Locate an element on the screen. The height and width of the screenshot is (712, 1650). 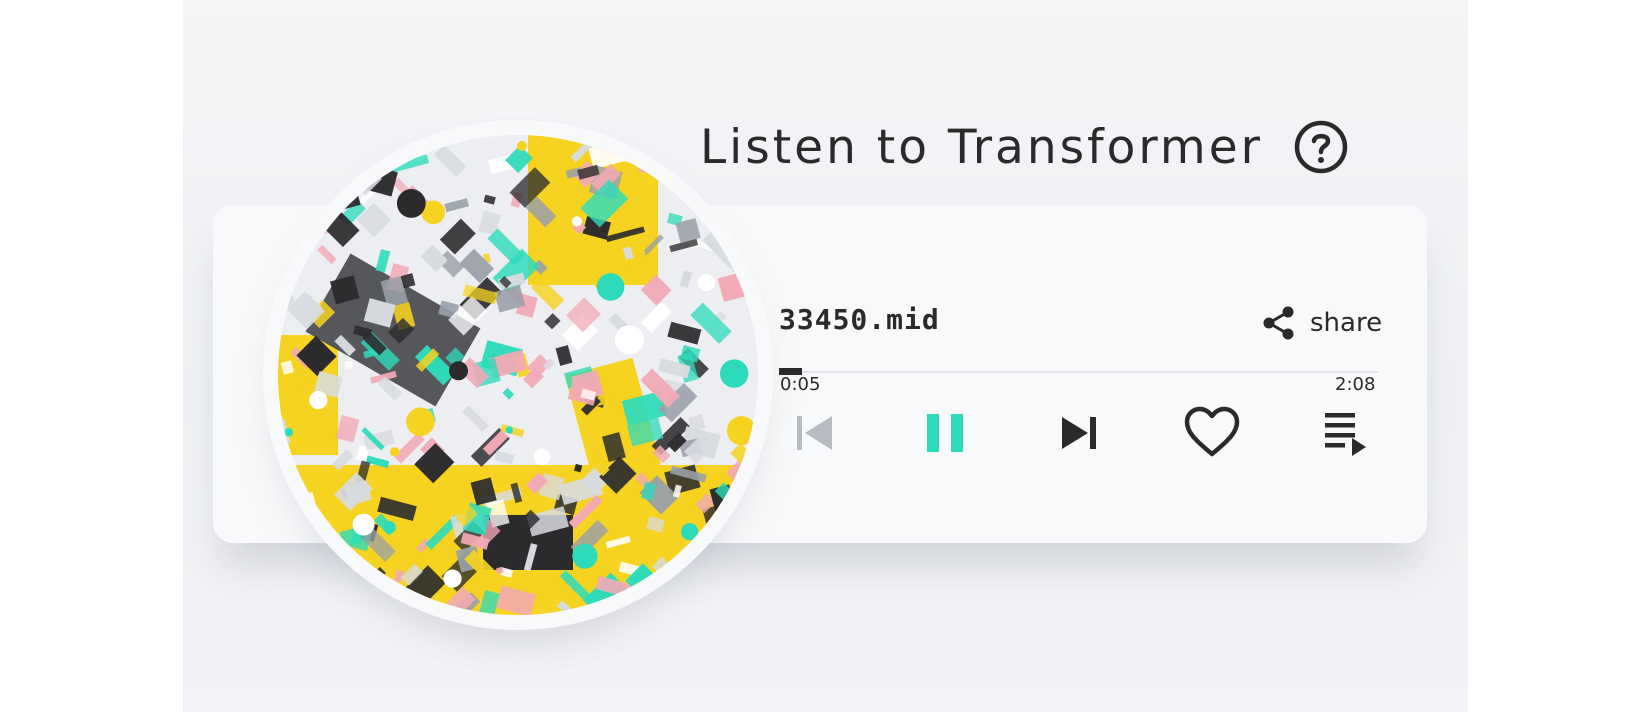
pause-icon is located at coordinates (945, 433).